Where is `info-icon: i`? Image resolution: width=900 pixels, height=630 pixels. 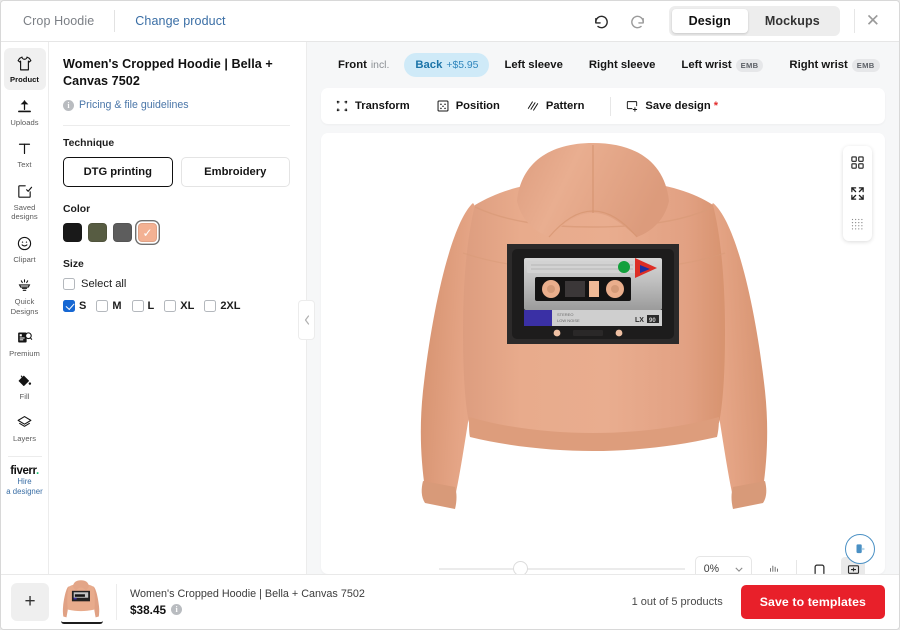
info-icon: i is located at coordinates (68, 105).